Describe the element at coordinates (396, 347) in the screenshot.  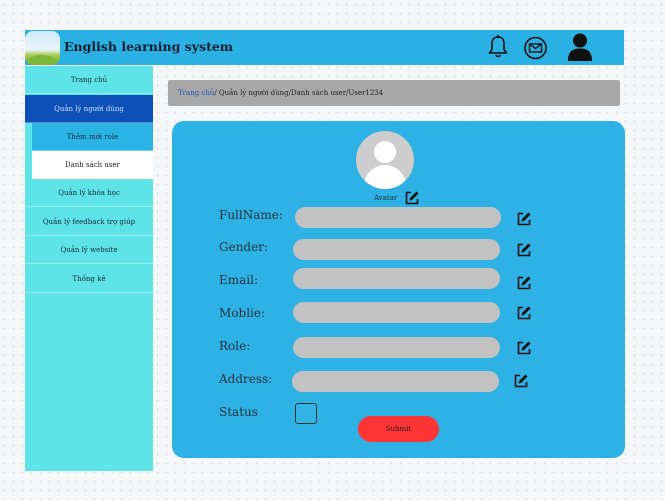
I see `role-input` at that location.